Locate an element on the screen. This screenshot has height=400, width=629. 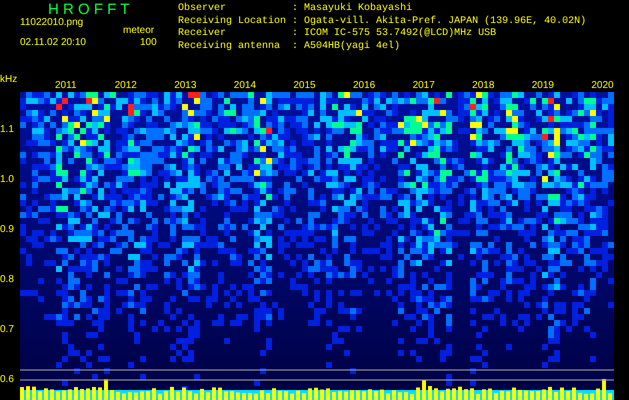
axis-tick-label: 0.8 is located at coordinates (7, 280).